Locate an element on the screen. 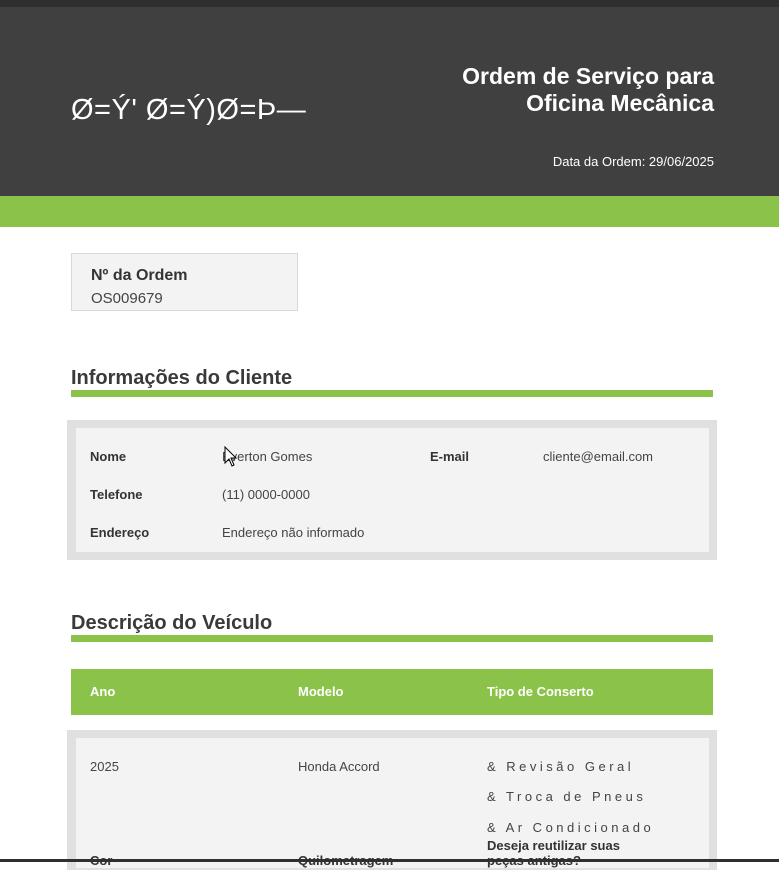 The height and width of the screenshot is (870, 779). client-section-title: Informações do Cliente is located at coordinates (182, 378).